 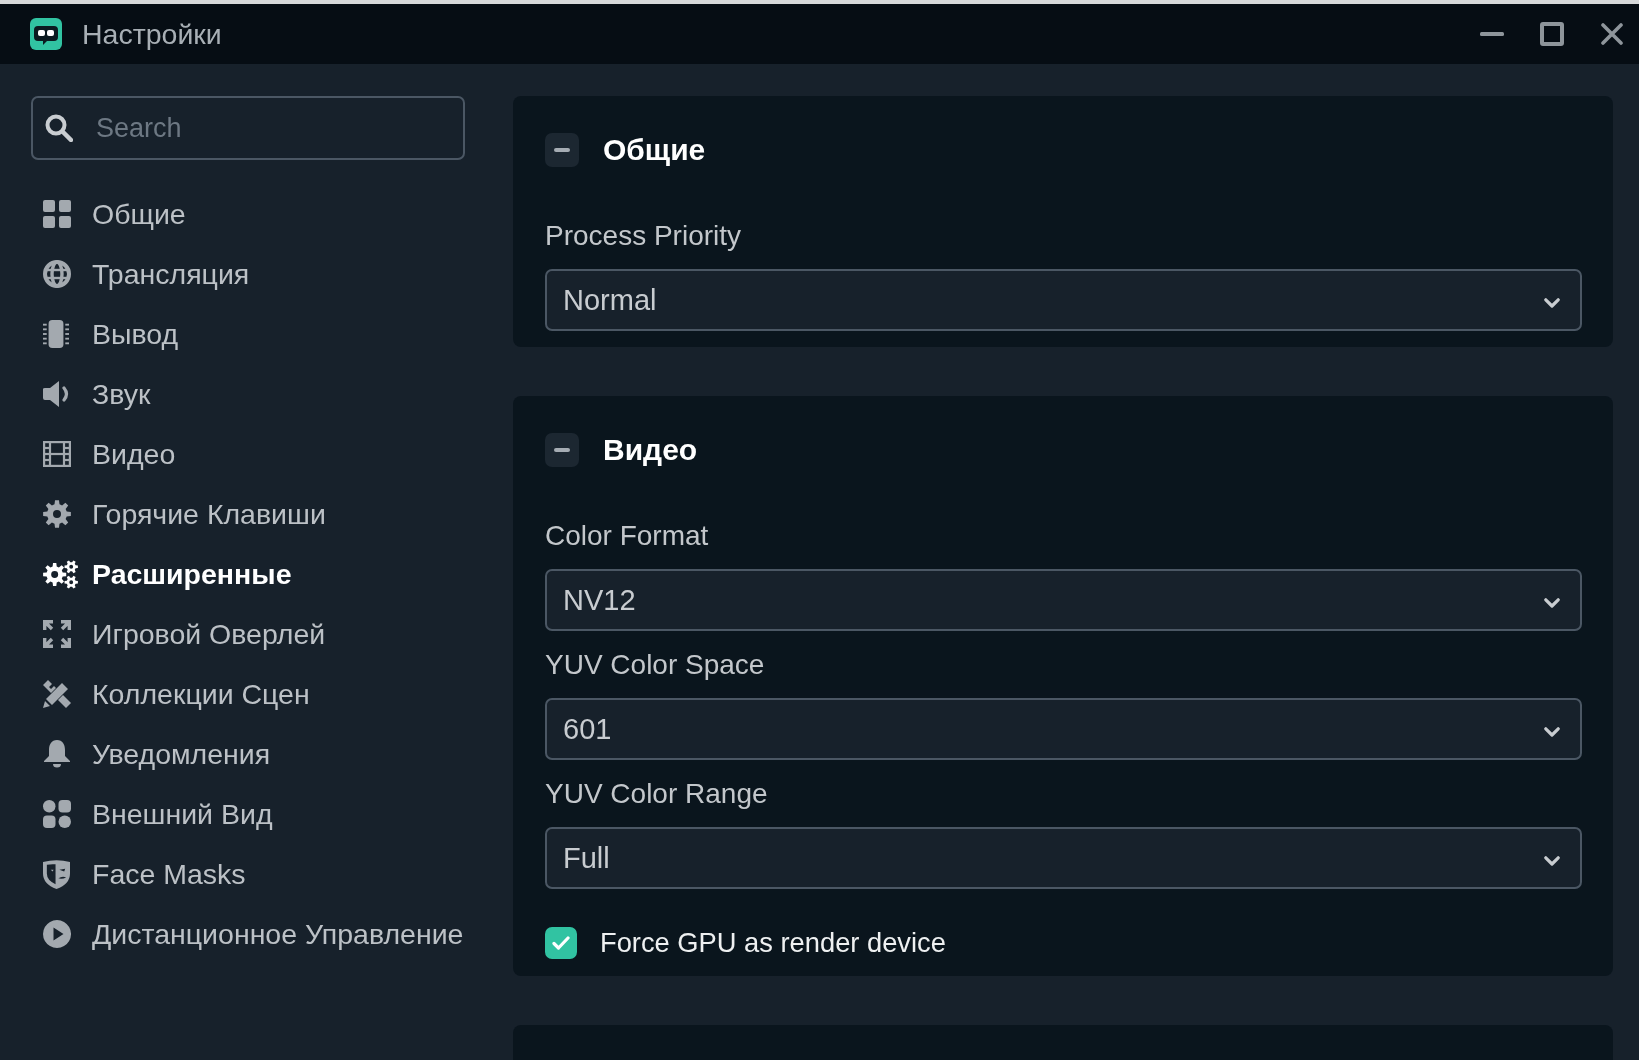 I want to click on dropdown-field: Full, so click(x=1063, y=858).